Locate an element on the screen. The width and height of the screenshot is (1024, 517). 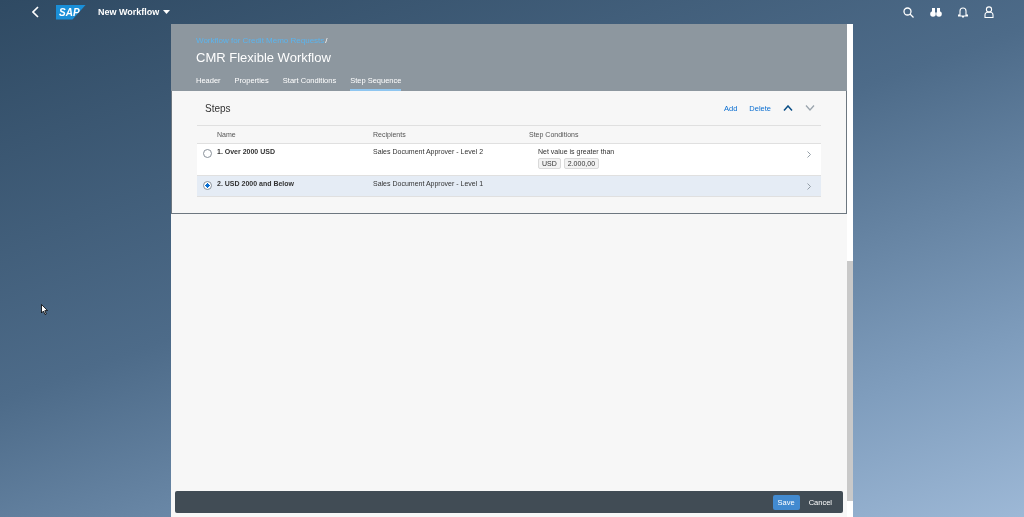
binoculars-icon is located at coordinates (936, 12).